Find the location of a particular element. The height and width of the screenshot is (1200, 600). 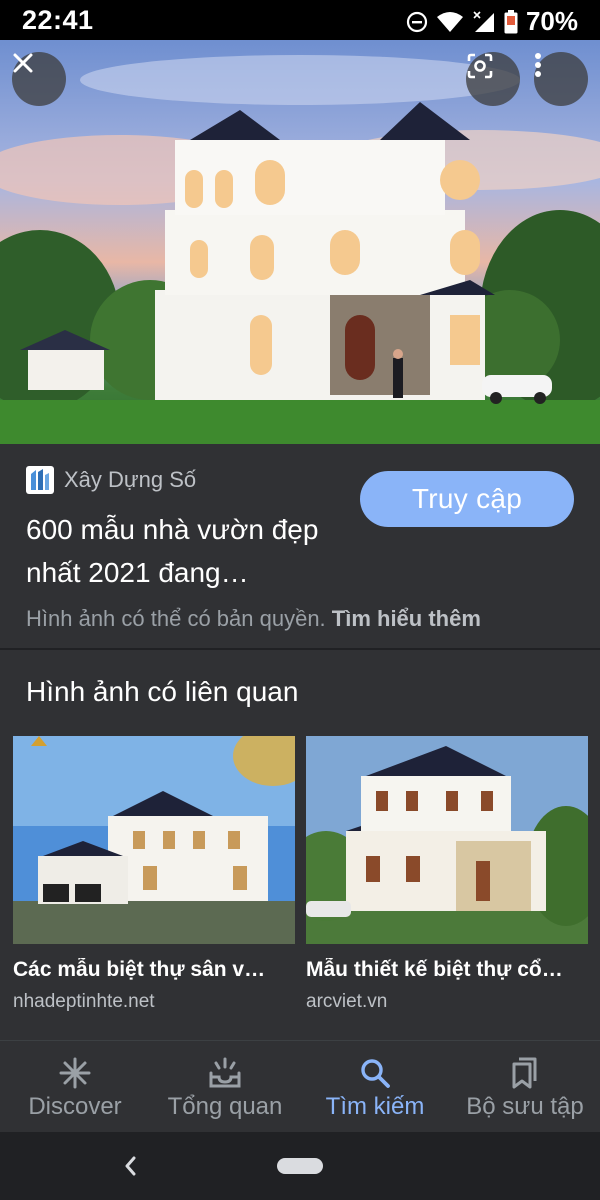

related-images-heading: Hình ảnh có liên quan is located at coordinates (162, 691).